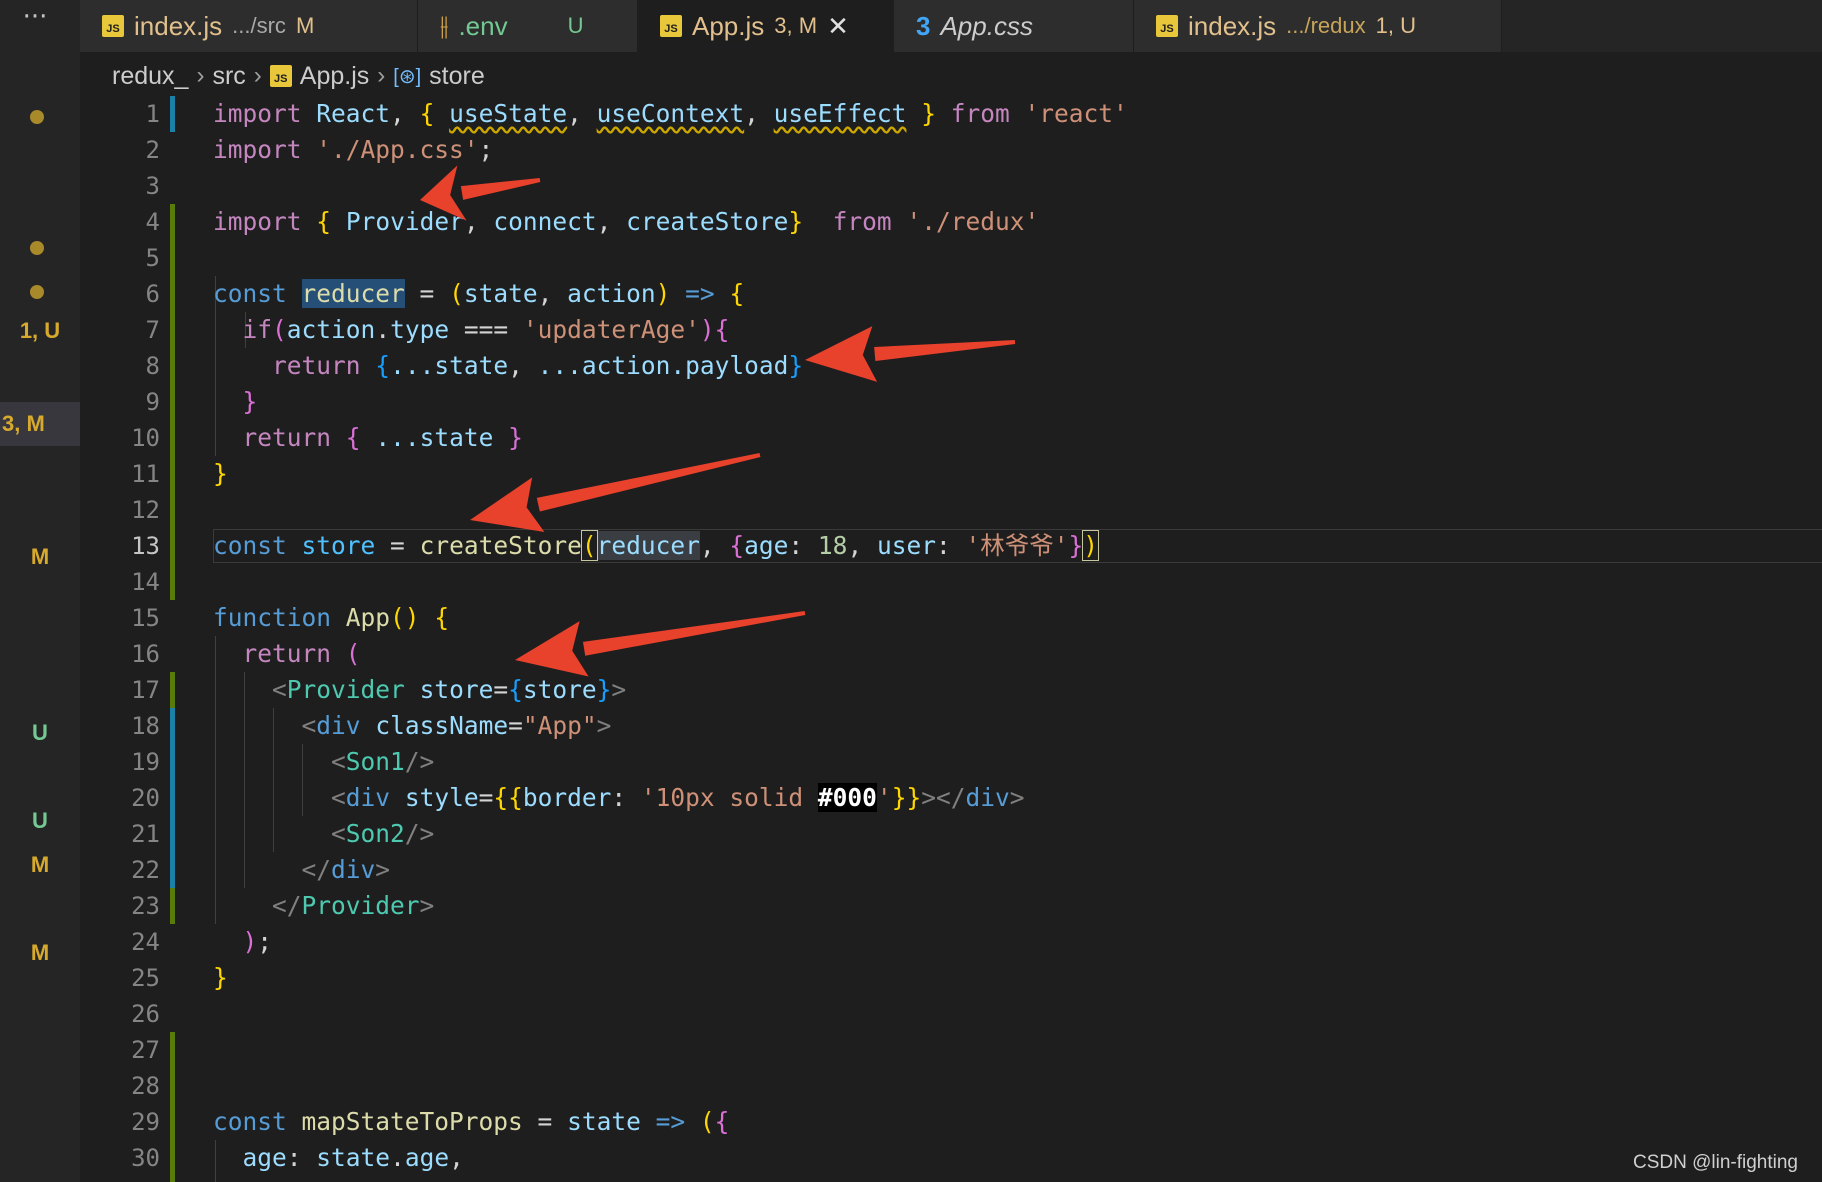 The width and height of the screenshot is (1822, 1182). What do you see at coordinates (951, 438) in the screenshot?
I see `code-line: return { ...state }` at bounding box center [951, 438].